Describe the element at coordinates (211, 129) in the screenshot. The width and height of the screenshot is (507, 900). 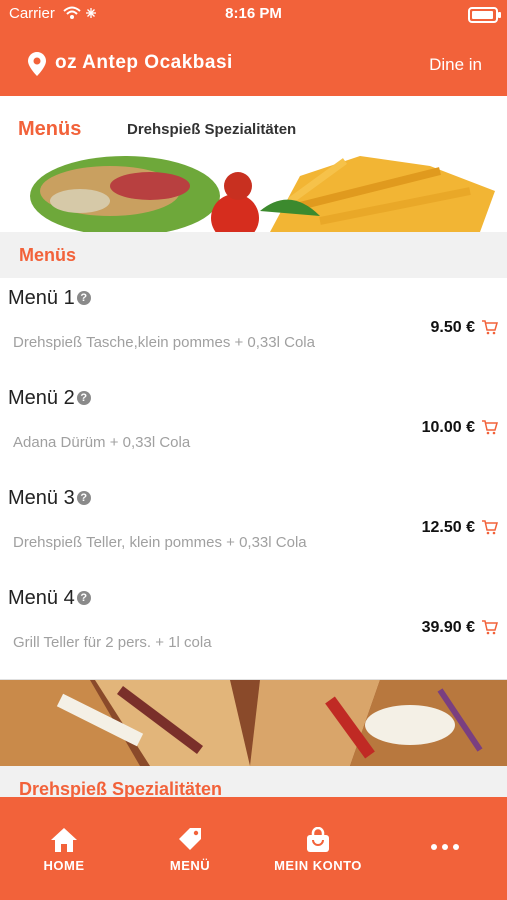
I see `tab-drehspiess: Drehspieß Spezialitäten` at that location.